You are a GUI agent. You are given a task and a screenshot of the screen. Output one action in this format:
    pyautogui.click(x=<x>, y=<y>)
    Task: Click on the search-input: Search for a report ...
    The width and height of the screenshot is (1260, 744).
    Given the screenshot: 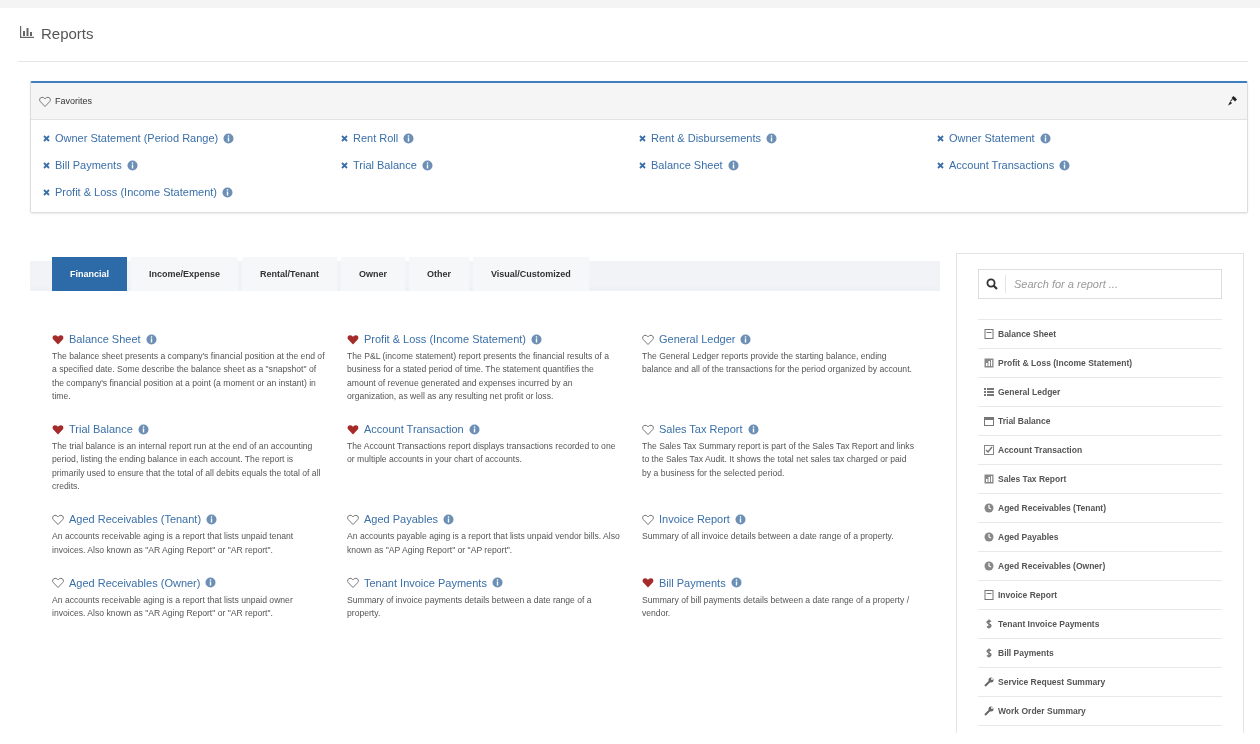 What is the action you would take?
    pyautogui.click(x=1116, y=284)
    